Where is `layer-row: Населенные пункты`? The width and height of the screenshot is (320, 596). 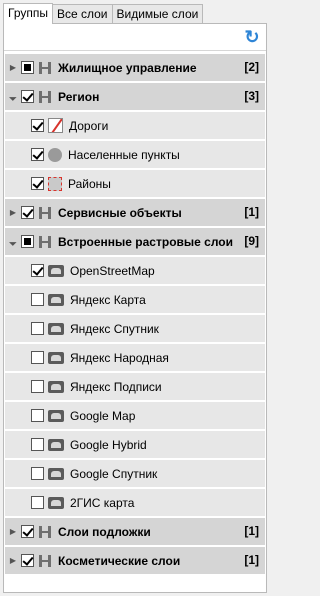 layer-row: Населенные пункты is located at coordinates (135, 154).